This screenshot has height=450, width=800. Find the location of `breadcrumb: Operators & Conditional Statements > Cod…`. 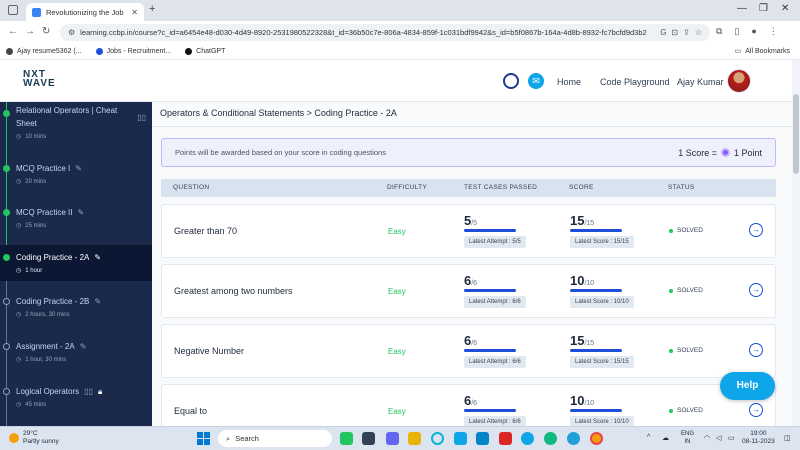

breadcrumb: Operators & Conditional Statements > Cod… is located at coordinates (278, 113).